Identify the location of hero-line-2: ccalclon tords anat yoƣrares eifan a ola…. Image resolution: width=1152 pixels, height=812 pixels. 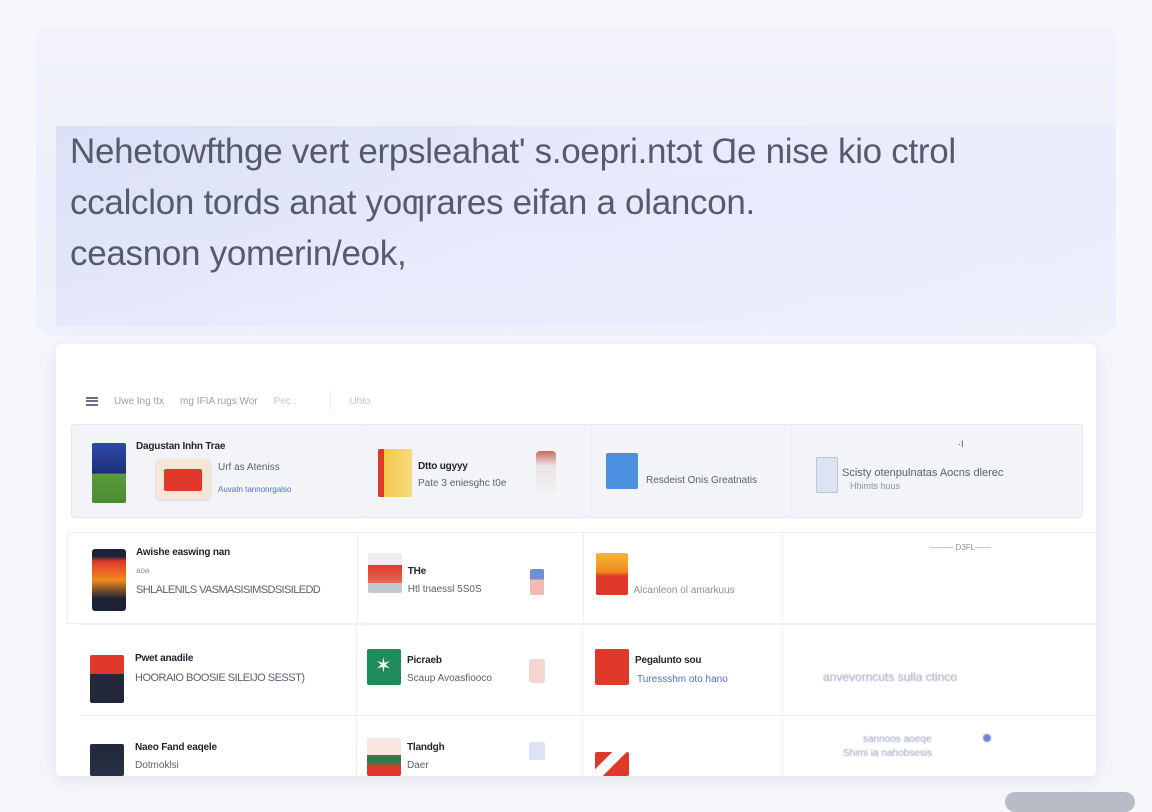
(412, 202).